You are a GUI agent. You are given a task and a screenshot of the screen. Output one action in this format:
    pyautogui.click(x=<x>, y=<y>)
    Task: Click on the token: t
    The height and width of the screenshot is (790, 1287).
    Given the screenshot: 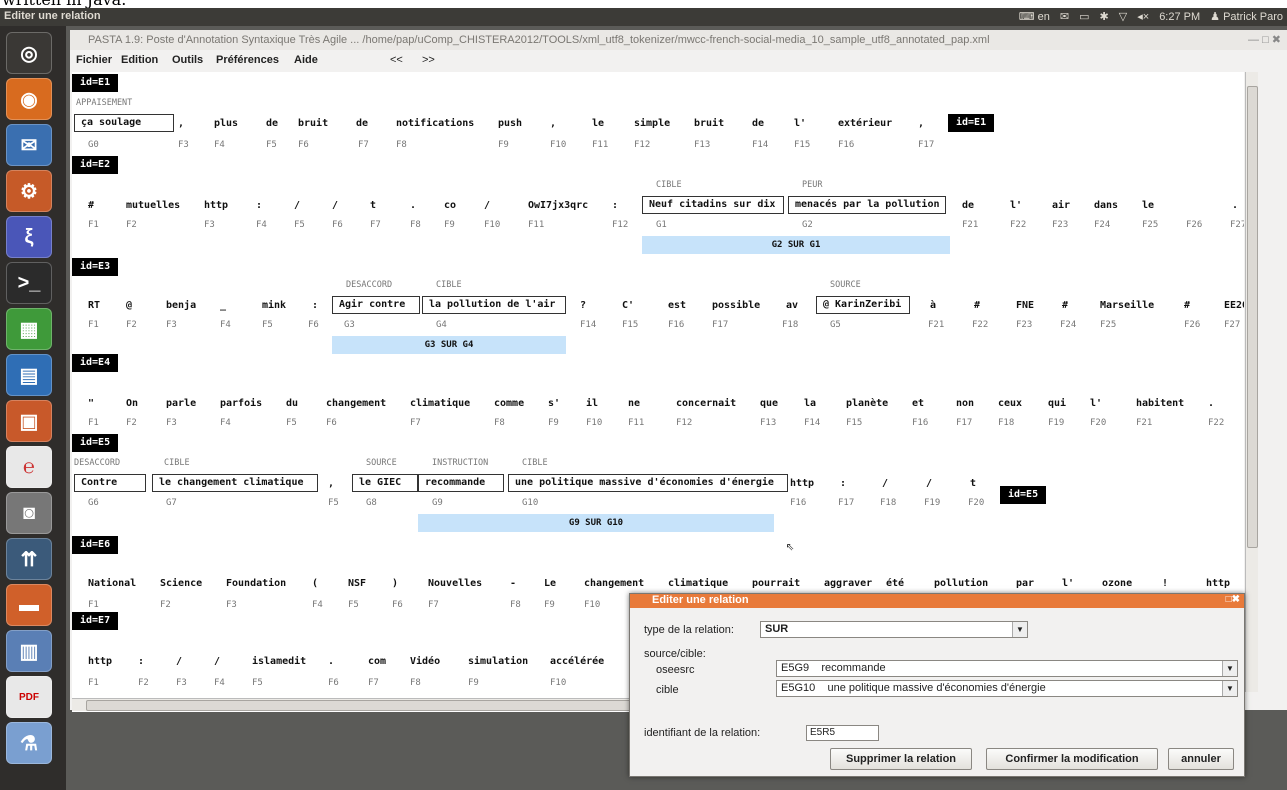 What is the action you would take?
    pyautogui.click(x=373, y=205)
    